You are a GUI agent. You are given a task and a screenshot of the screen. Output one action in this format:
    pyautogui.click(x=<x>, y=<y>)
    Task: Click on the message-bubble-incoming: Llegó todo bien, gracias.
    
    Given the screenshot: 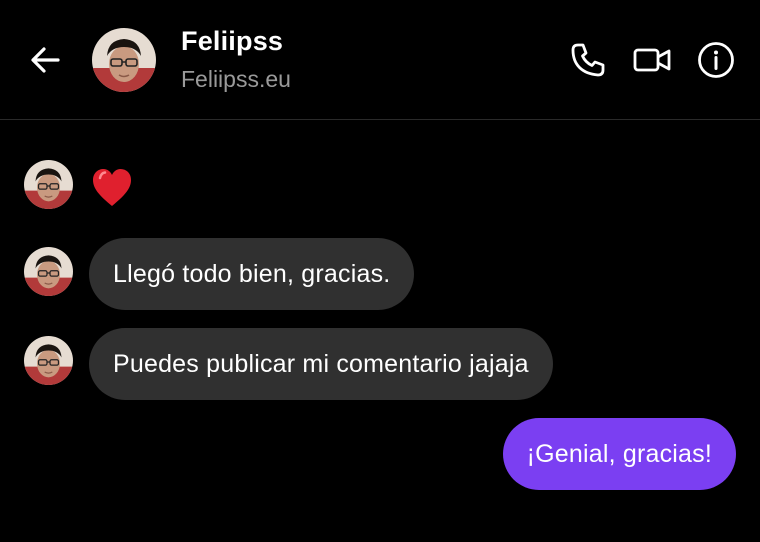 What is the action you would take?
    pyautogui.click(x=252, y=274)
    